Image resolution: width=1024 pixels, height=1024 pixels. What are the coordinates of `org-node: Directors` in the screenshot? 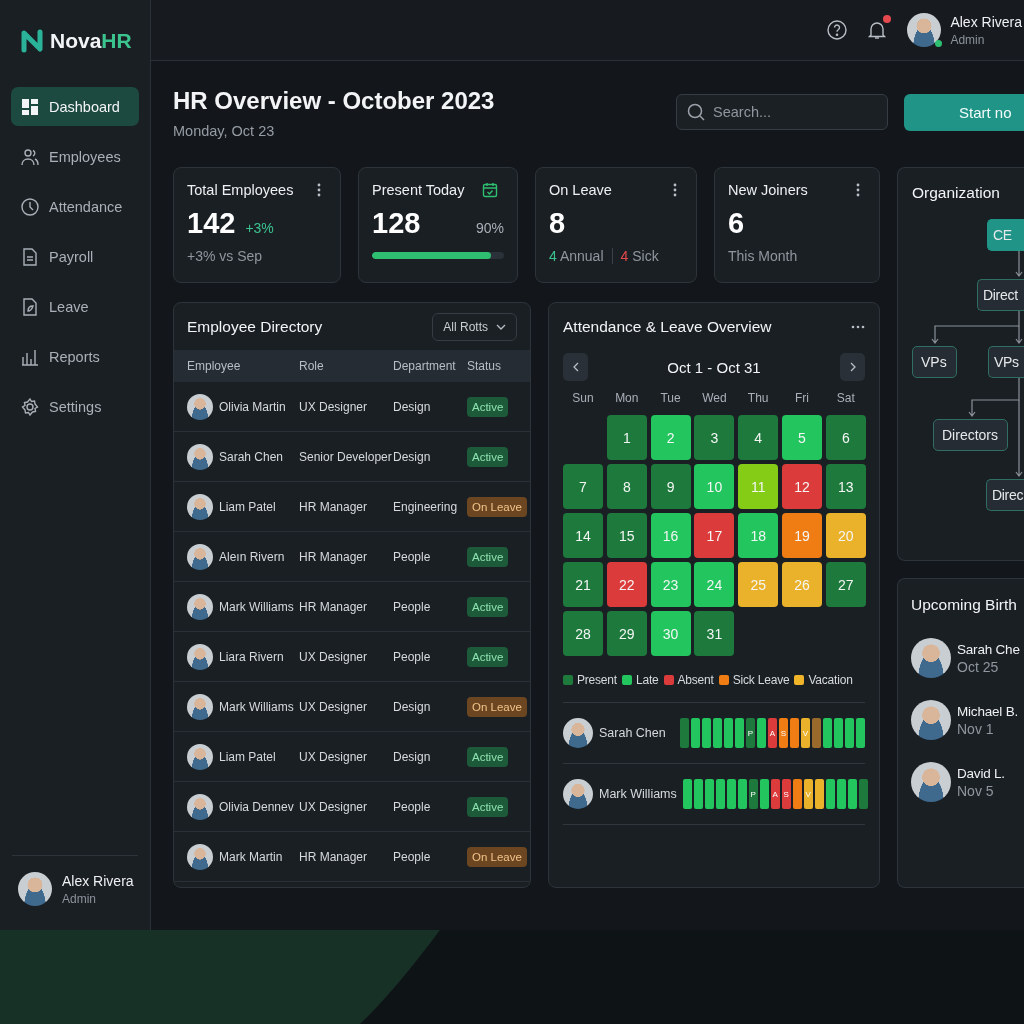 It's located at (970, 435).